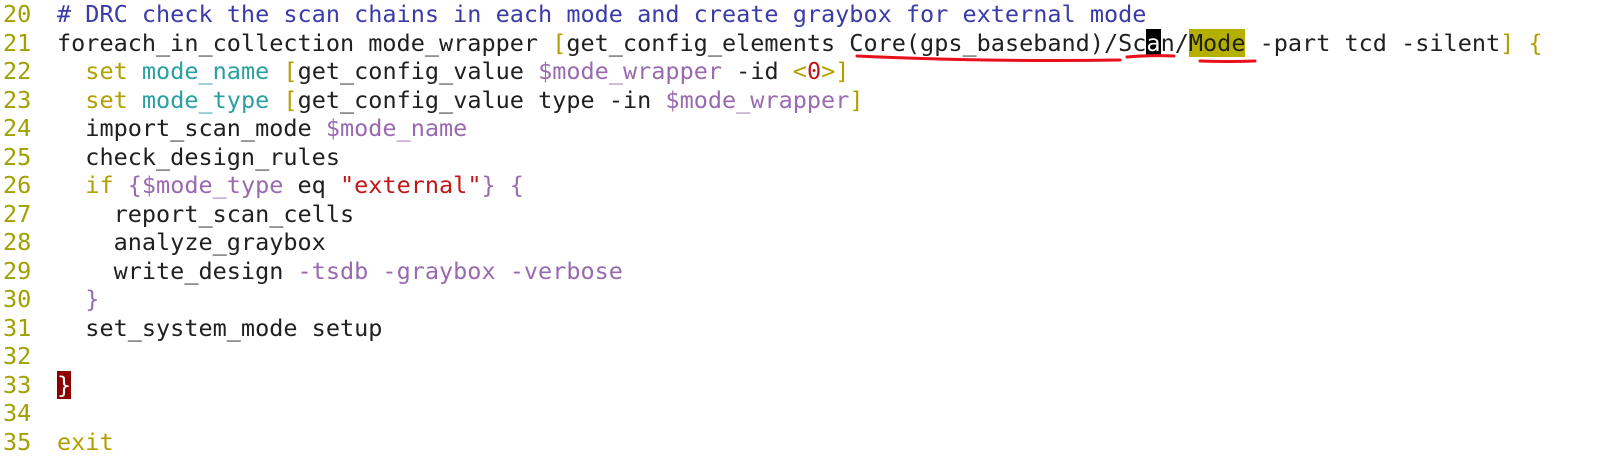 This screenshot has height=461, width=1603. I want to click on code-line: 29 write_design -tsdb -graybox -verbose, so click(311, 271).